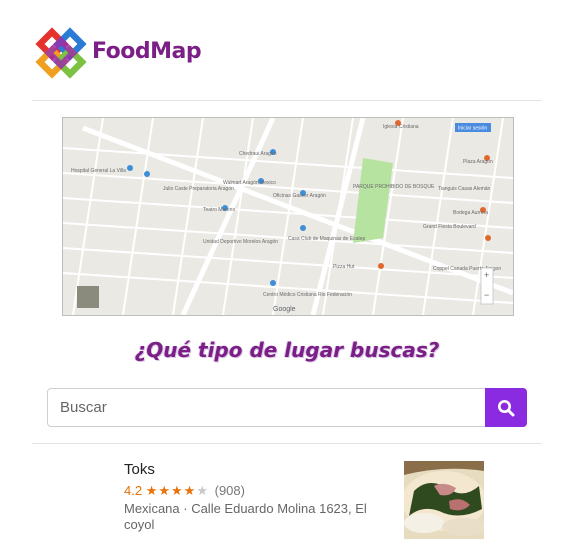  I want to click on map-label: Tianguis Casas Alemán, so click(464, 189).